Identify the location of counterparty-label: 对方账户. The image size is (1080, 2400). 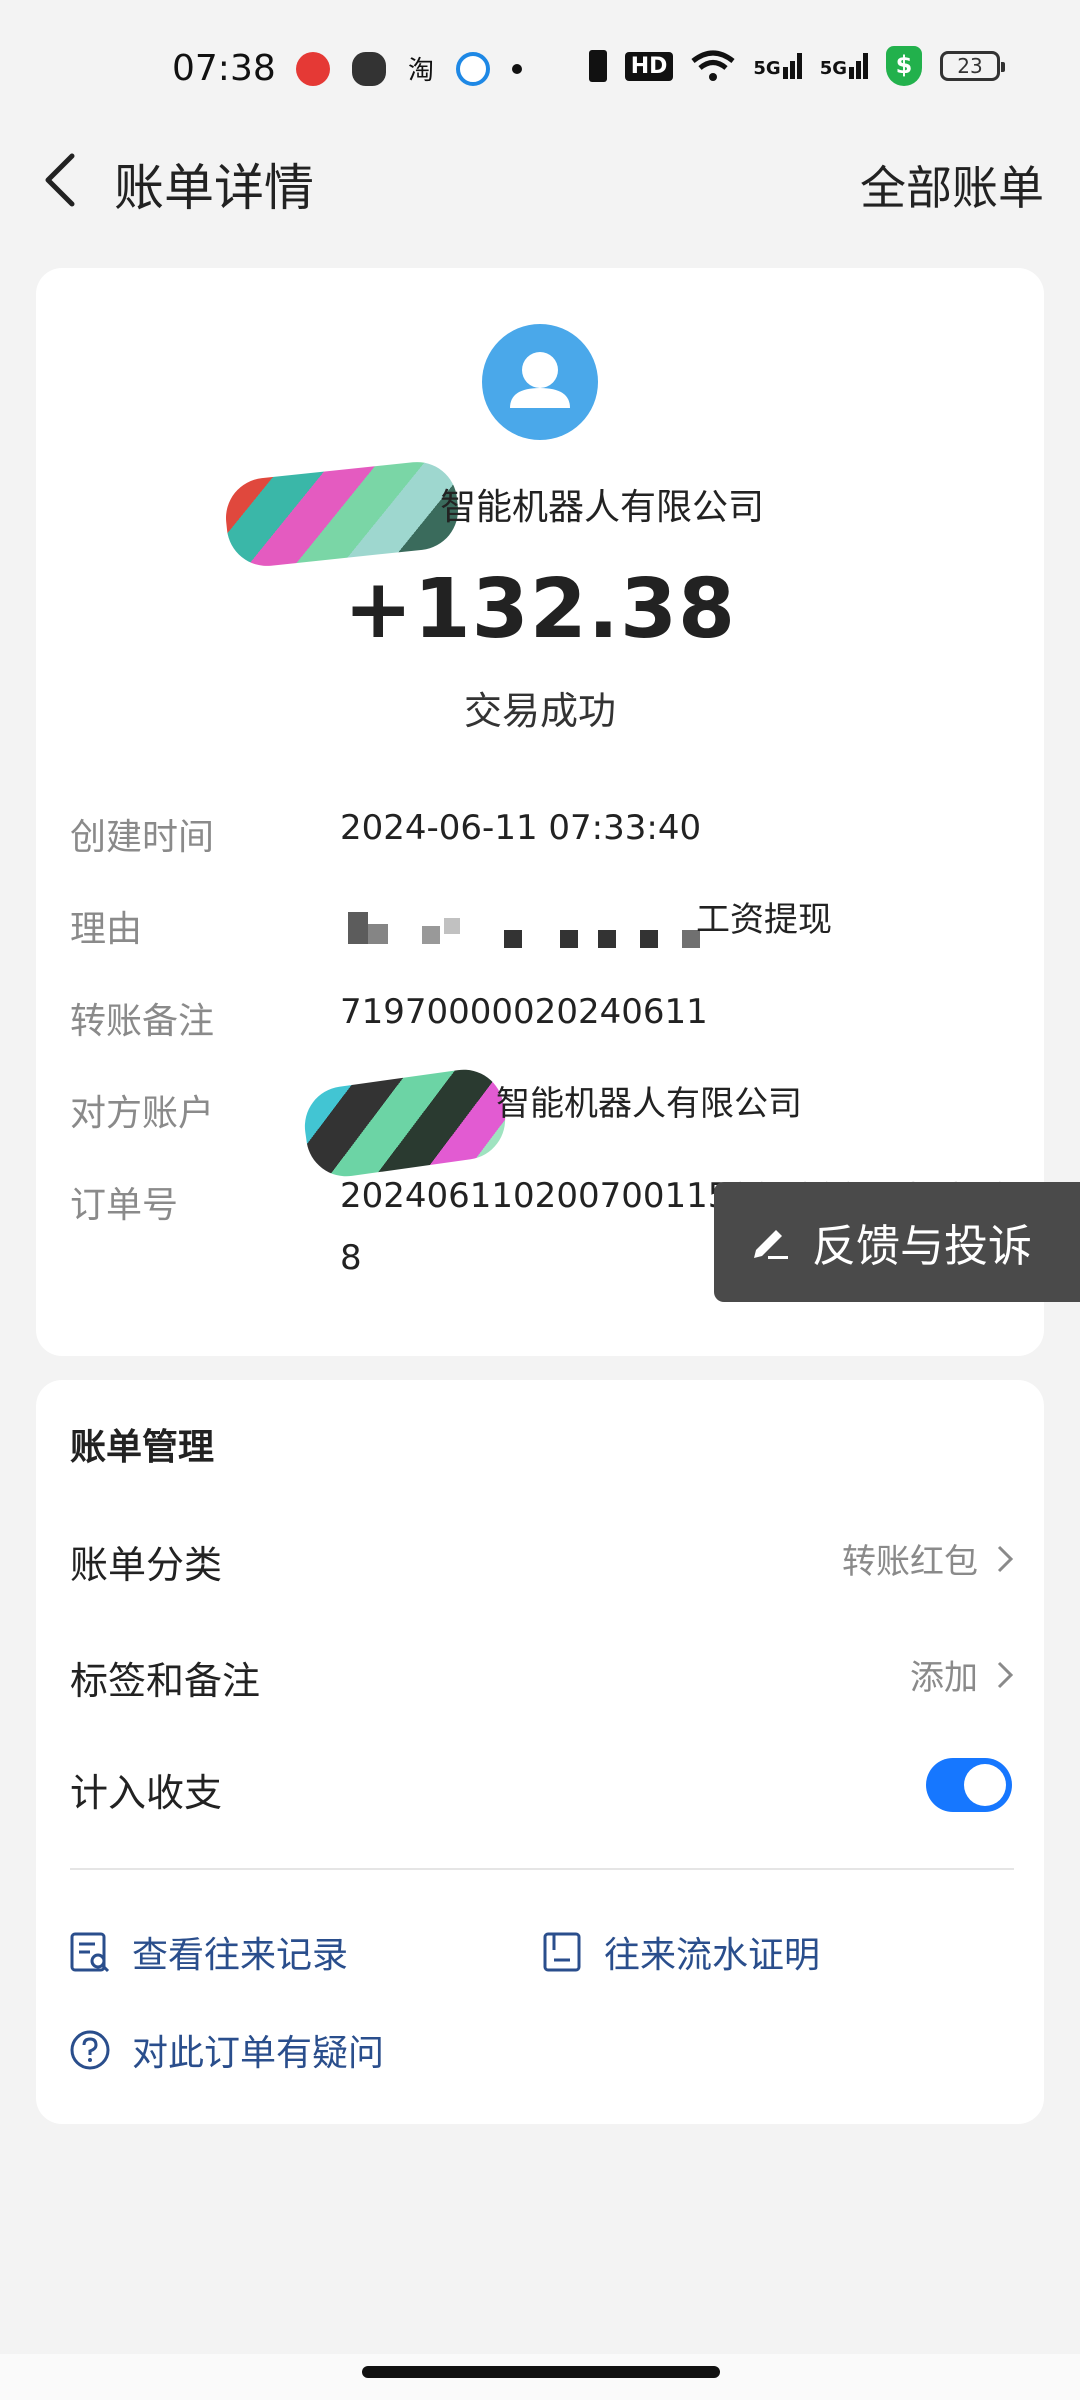
(142, 1113).